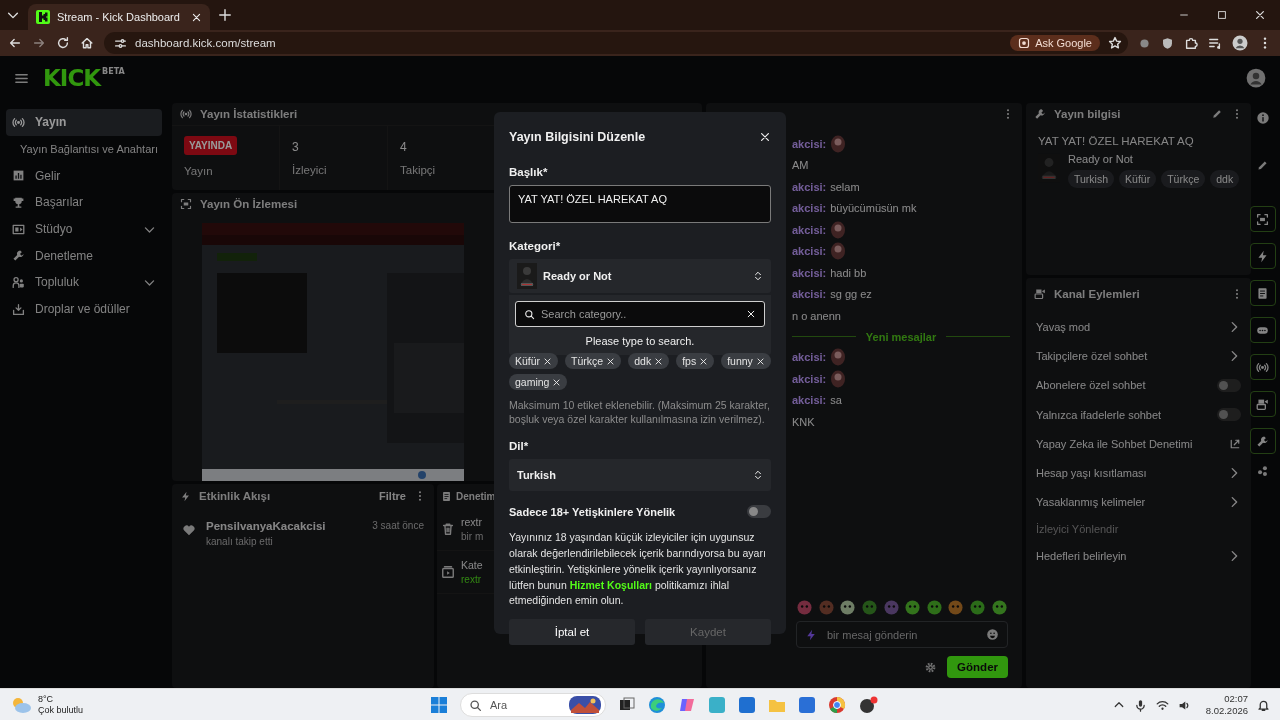 The image size is (1280, 720). I want to click on browser-icon, so click(657, 705).